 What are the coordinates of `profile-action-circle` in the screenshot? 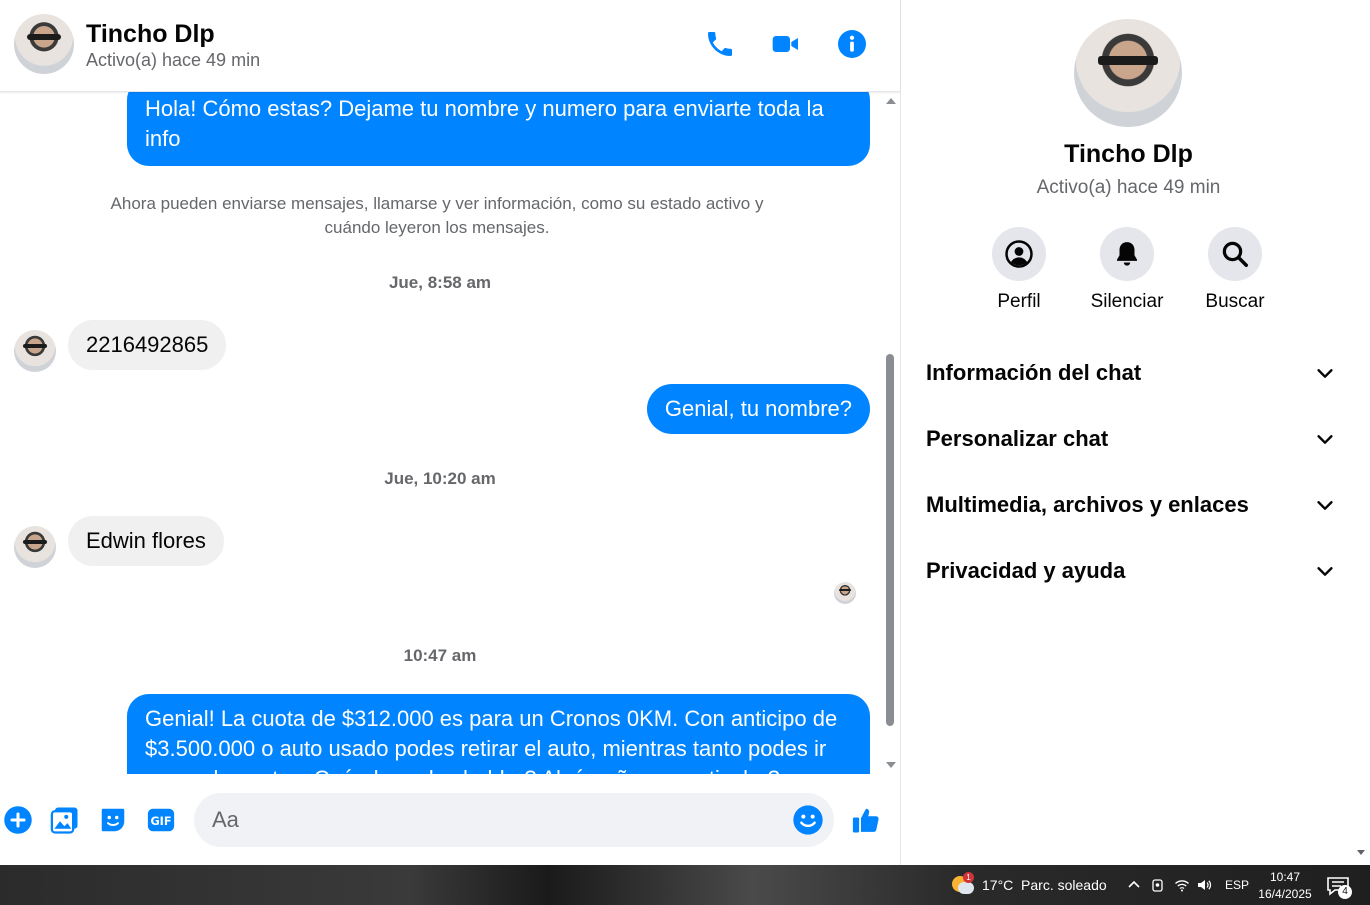 It's located at (1019, 254).